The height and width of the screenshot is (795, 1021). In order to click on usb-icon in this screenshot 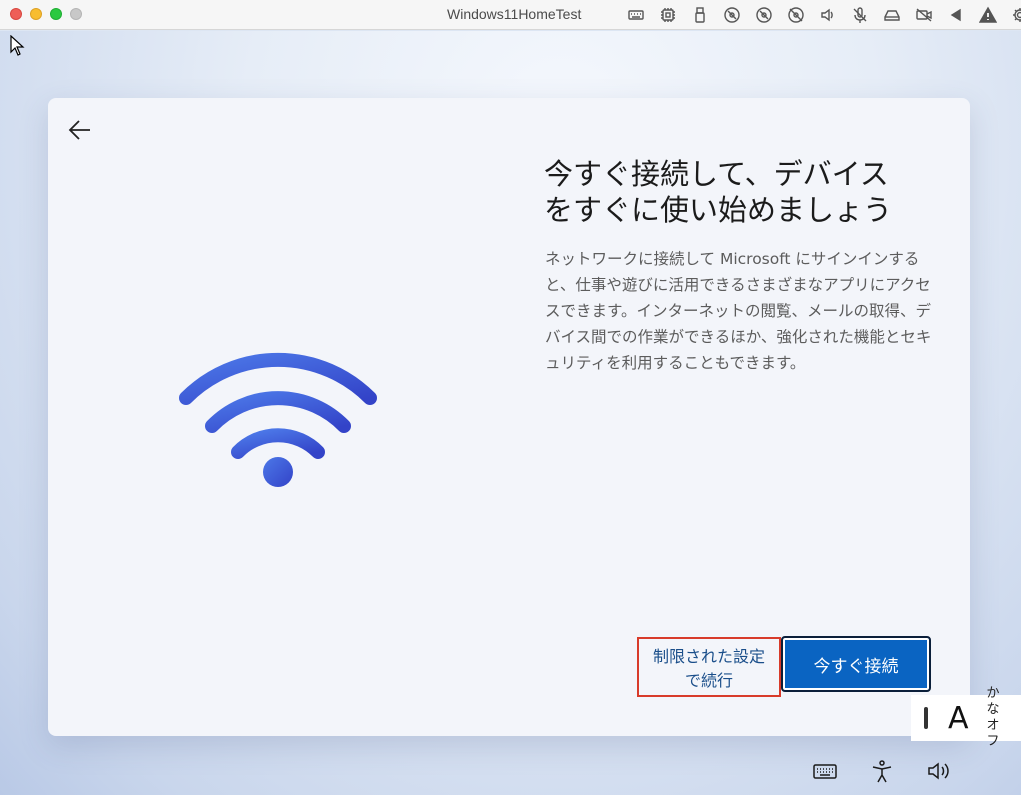, I will do `click(700, 15)`.